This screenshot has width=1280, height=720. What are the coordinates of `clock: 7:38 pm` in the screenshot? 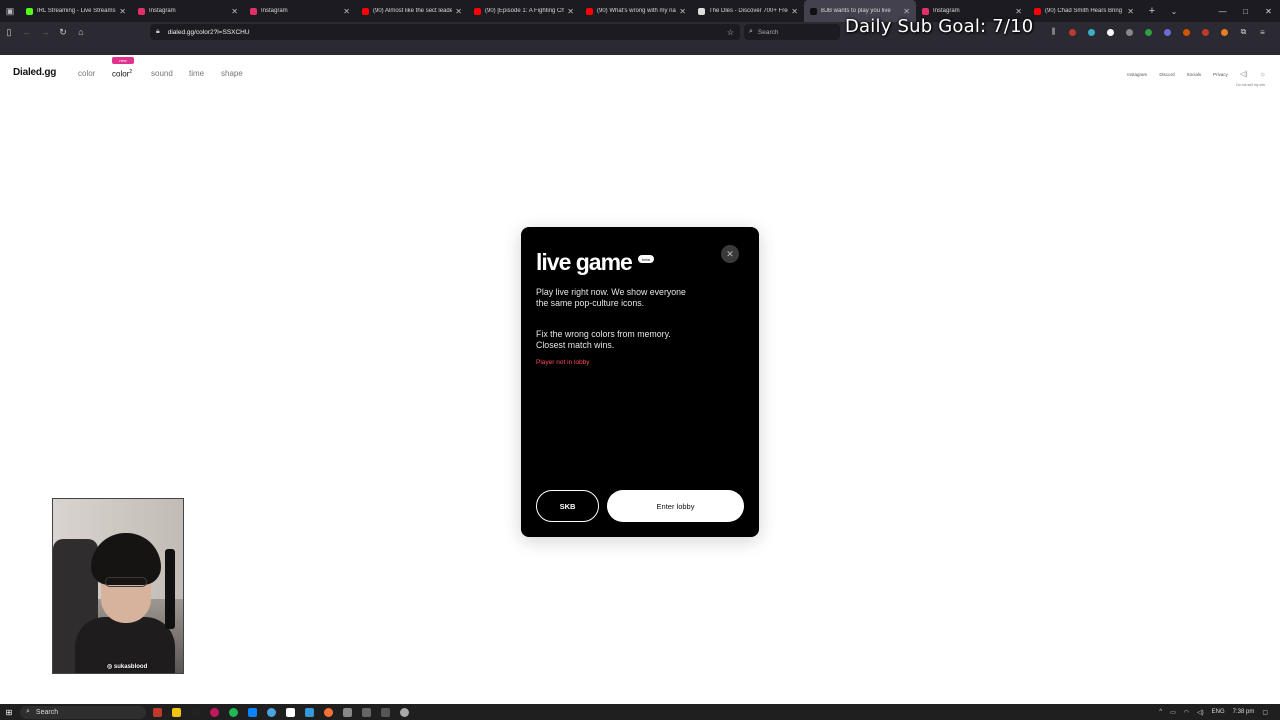 It's located at (1244, 712).